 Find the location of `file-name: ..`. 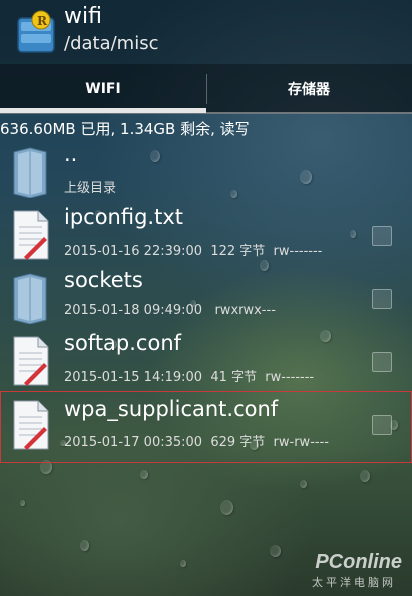

file-name: .. is located at coordinates (71, 154).